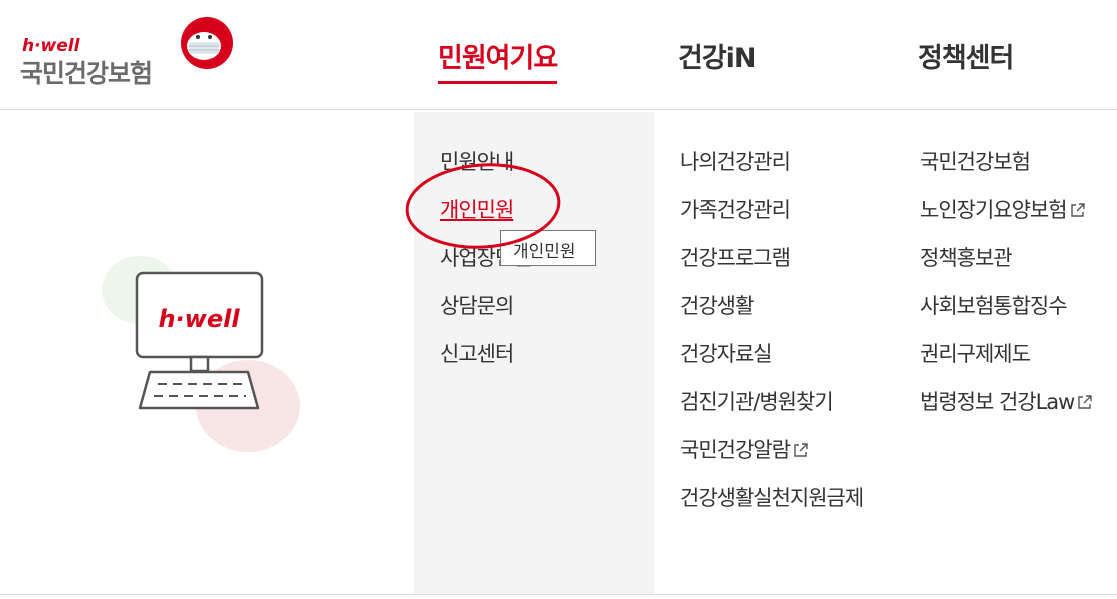  Describe the element at coordinates (201, 354) in the screenshot. I see `computer-illustration: h·well` at that location.